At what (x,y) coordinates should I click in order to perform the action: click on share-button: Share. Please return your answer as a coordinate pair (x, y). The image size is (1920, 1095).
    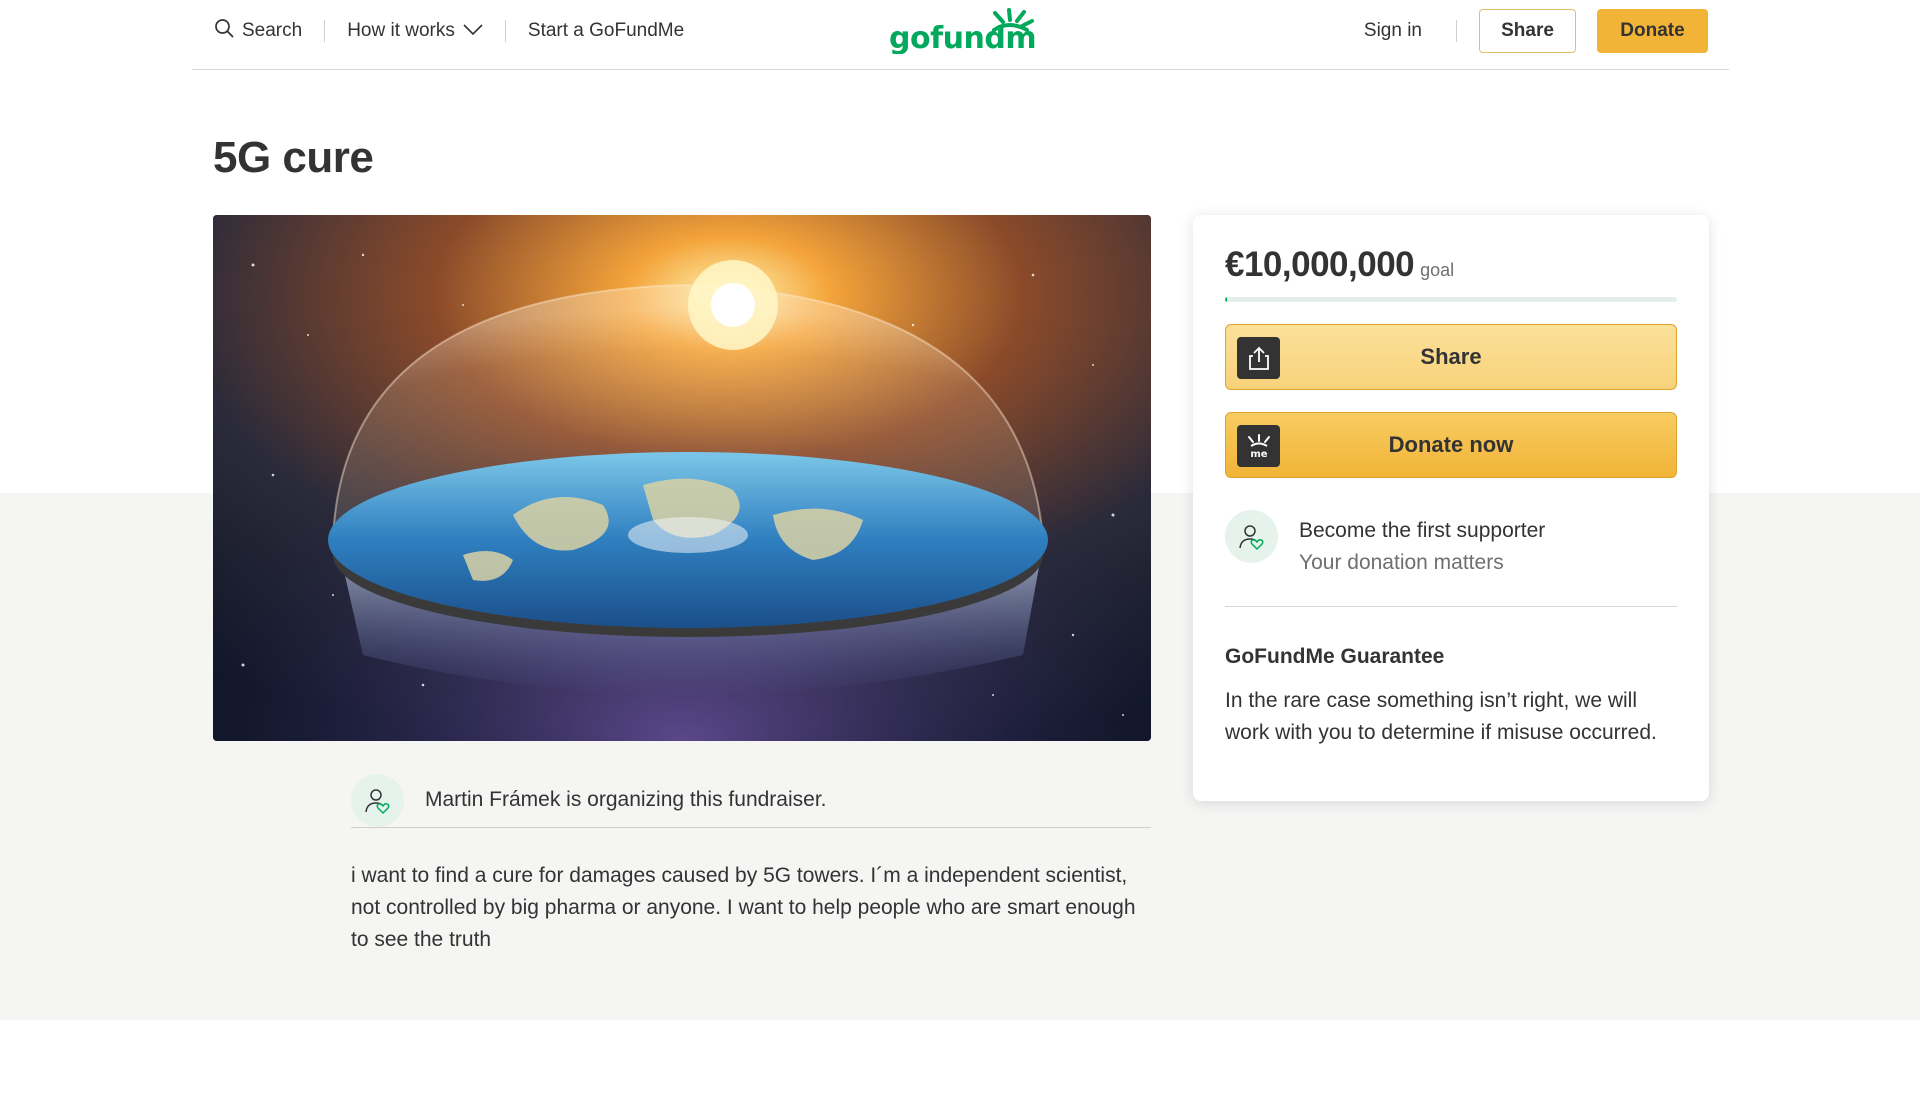
    Looking at the image, I should click on (1451, 357).